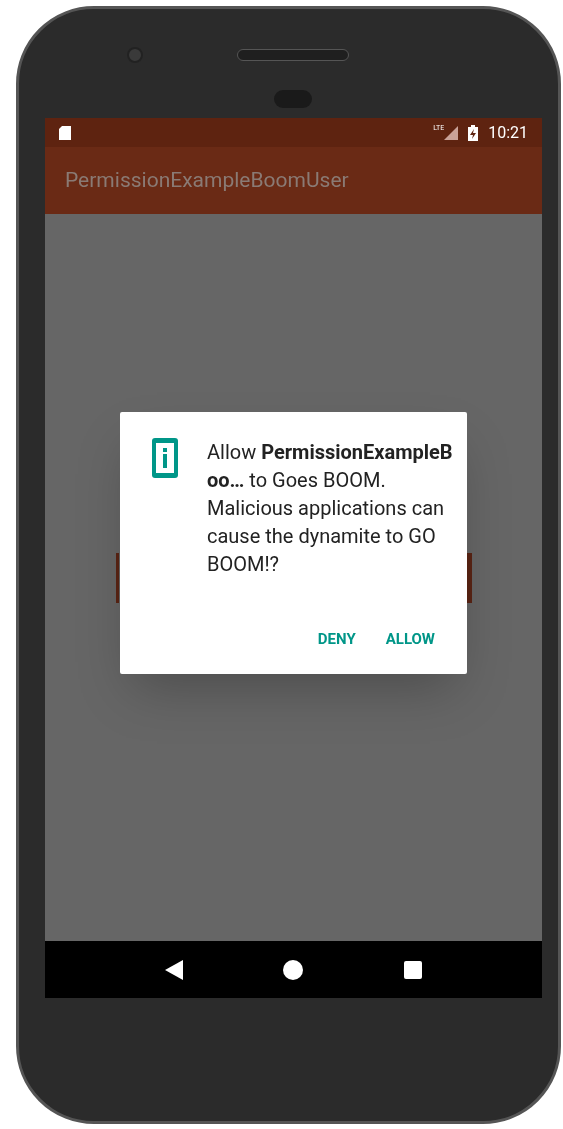 The image size is (563, 1129). What do you see at coordinates (135, 55) in the screenshot?
I see `camera-icon` at bounding box center [135, 55].